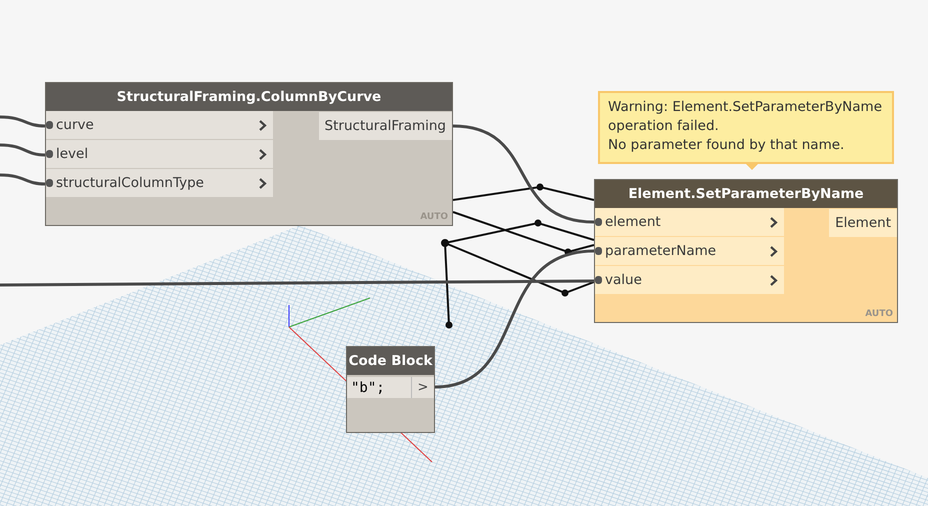 Image resolution: width=928 pixels, height=506 pixels. I want to click on code-input-field: "b";, so click(379, 387).